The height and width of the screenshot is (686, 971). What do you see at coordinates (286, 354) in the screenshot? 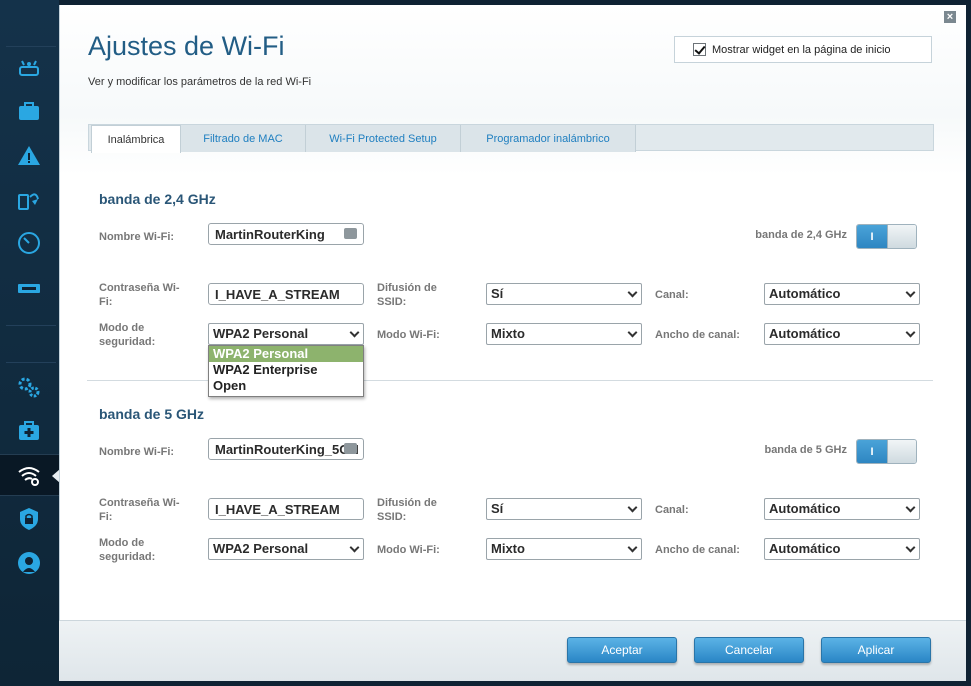
I see `dropdown-option-wpa2-personal: WPA2 Personal` at bounding box center [286, 354].